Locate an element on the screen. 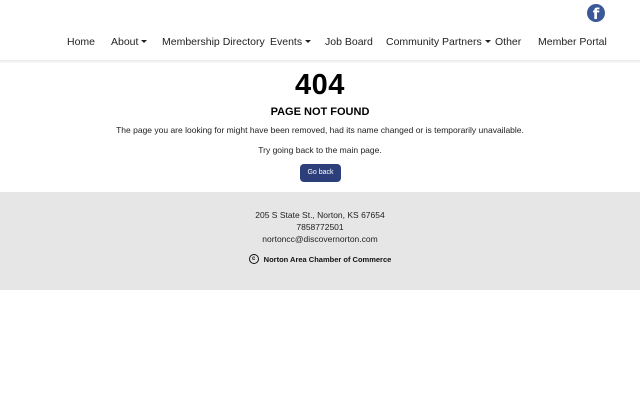  nav-item-home: Home is located at coordinates (81, 42).